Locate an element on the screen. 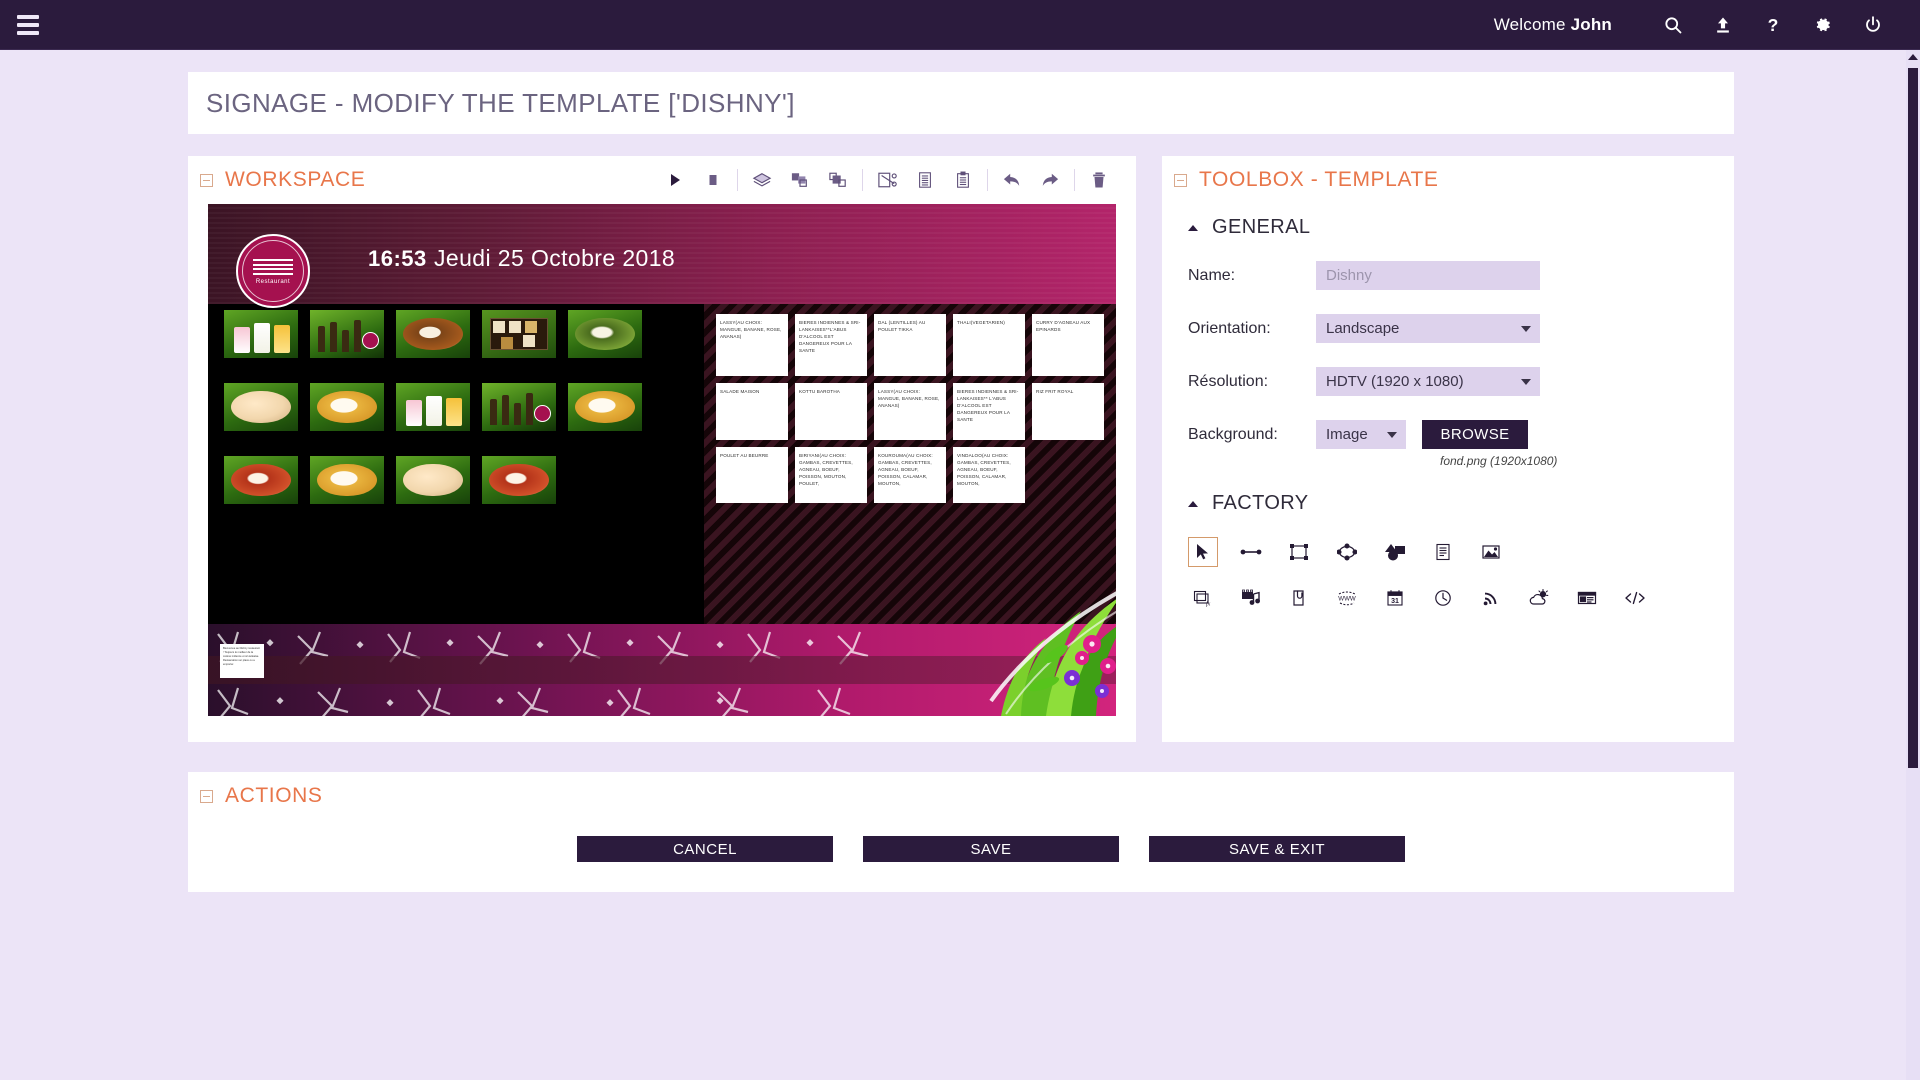  resolution-select: HDTV (1920 x 1080) is located at coordinates (1428, 381).